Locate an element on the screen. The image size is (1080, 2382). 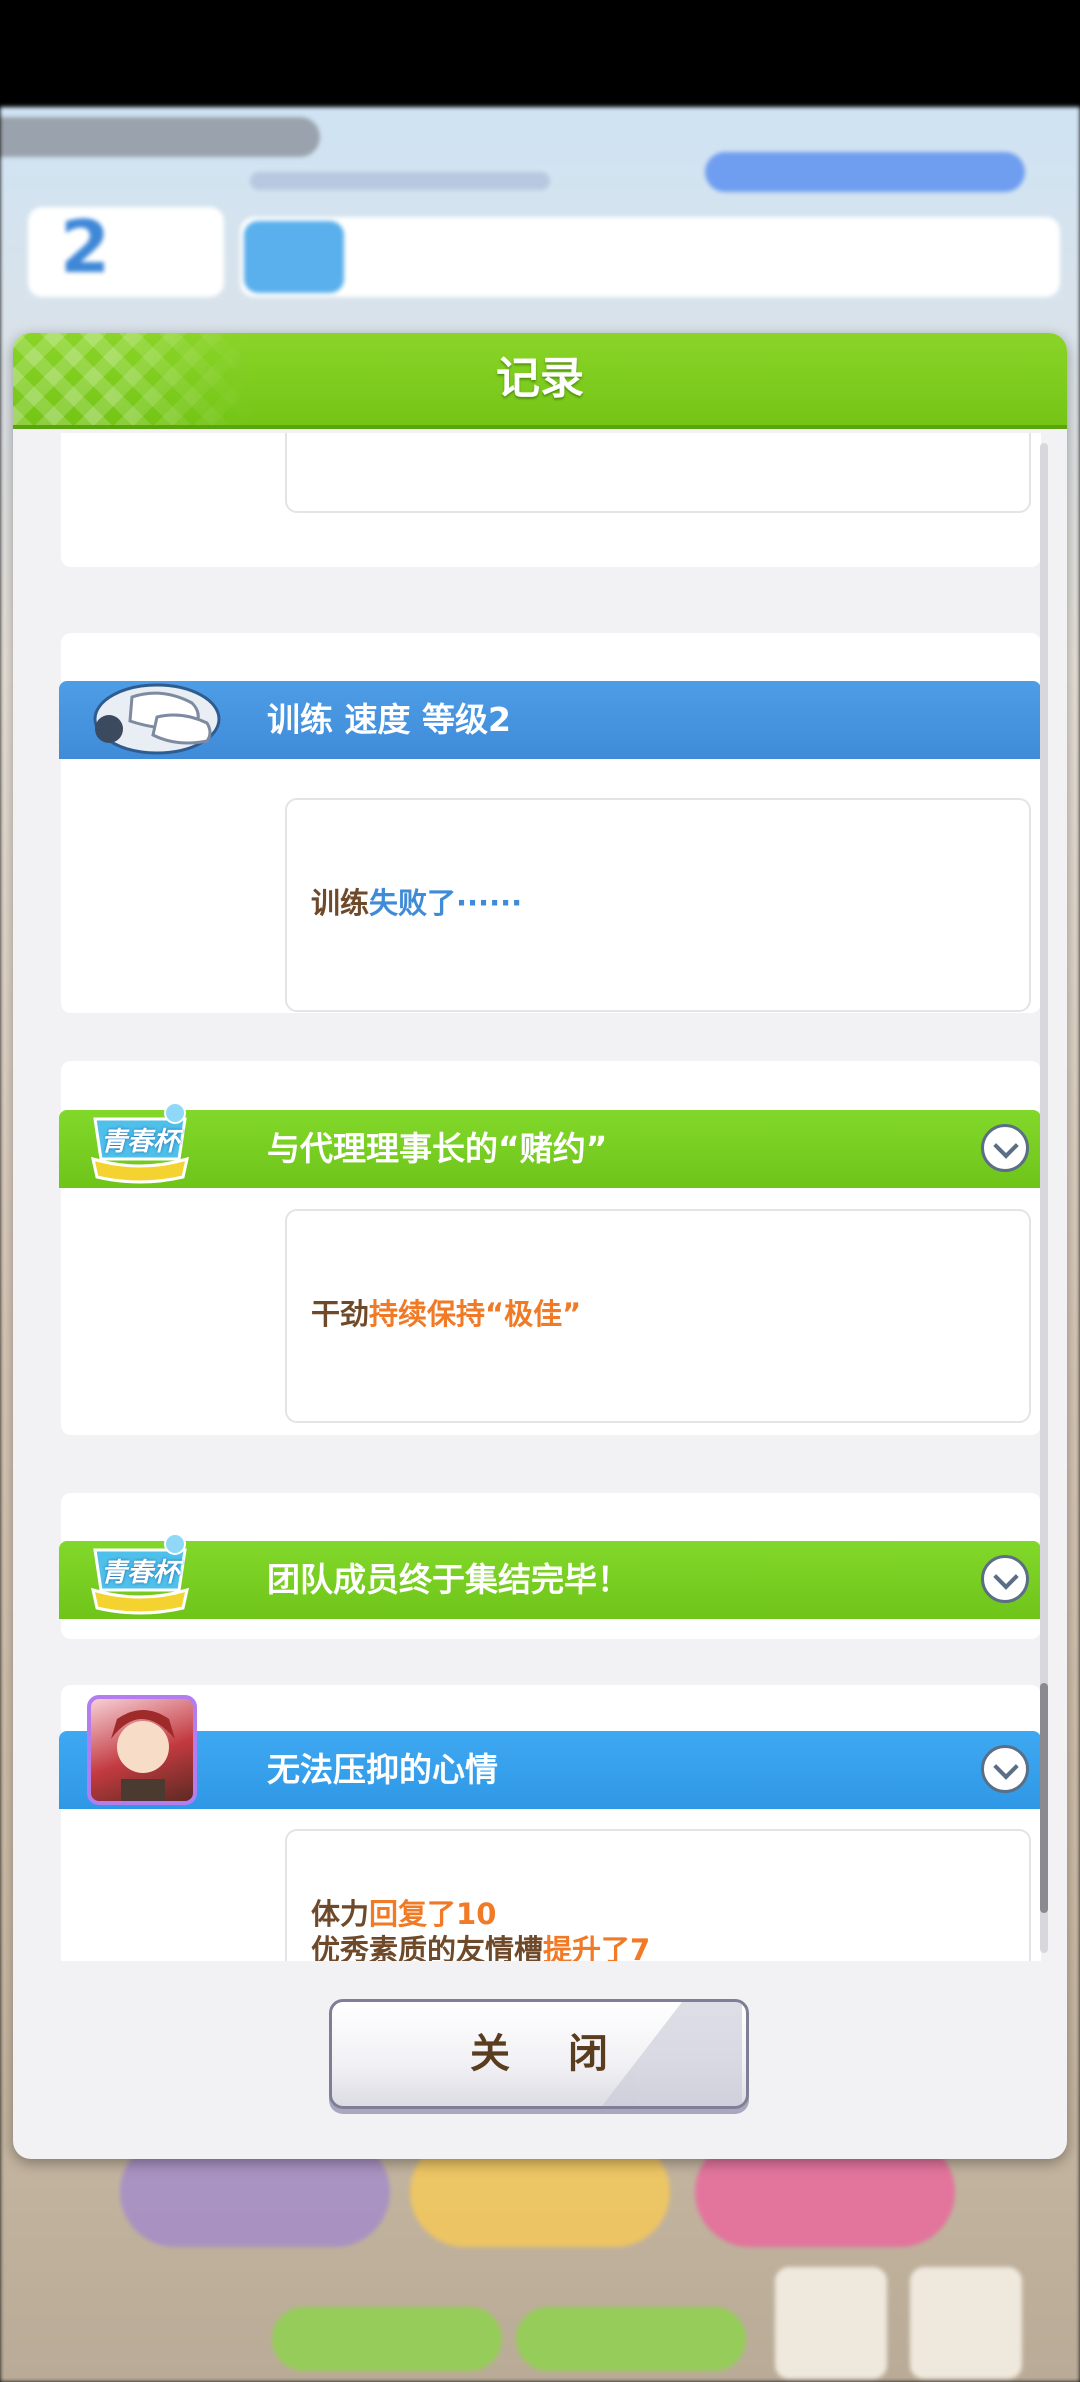
message-label: 干劲 is located at coordinates (340, 1314).